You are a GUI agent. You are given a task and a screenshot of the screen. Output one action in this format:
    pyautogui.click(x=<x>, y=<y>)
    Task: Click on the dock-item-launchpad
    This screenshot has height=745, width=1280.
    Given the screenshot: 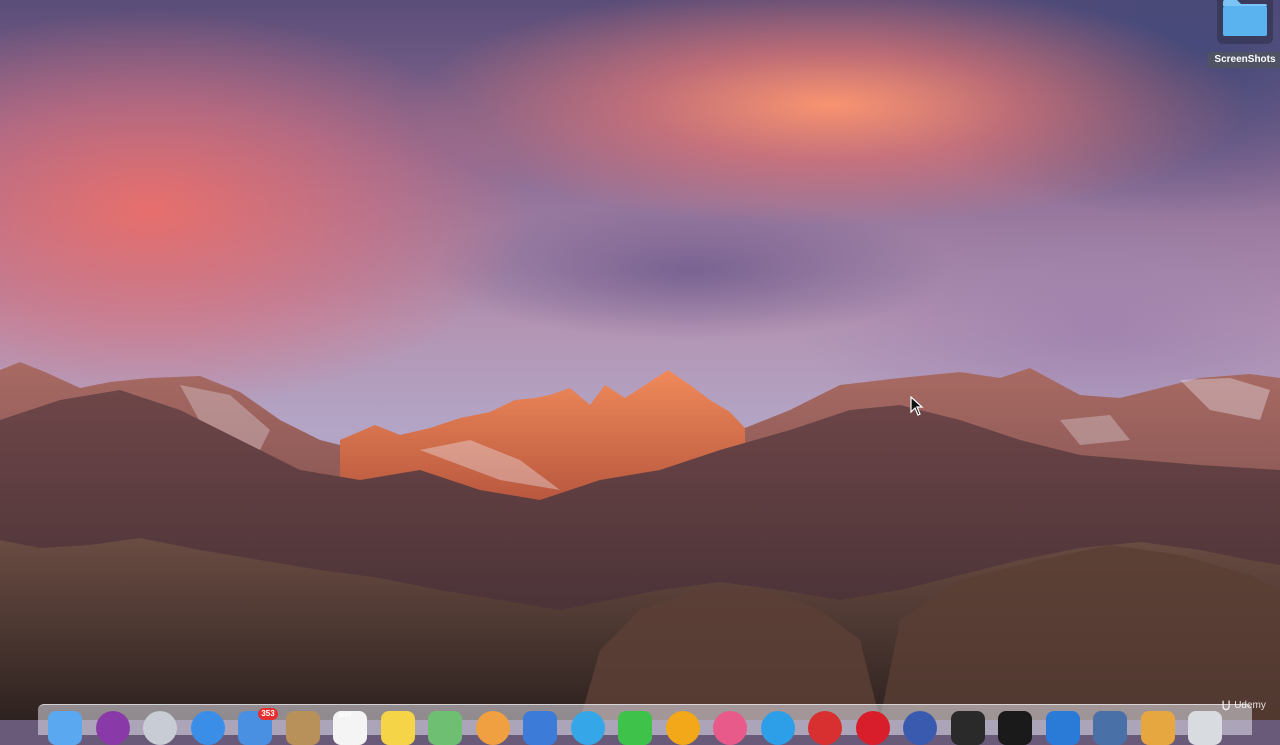 What is the action you would take?
    pyautogui.click(x=160, y=728)
    